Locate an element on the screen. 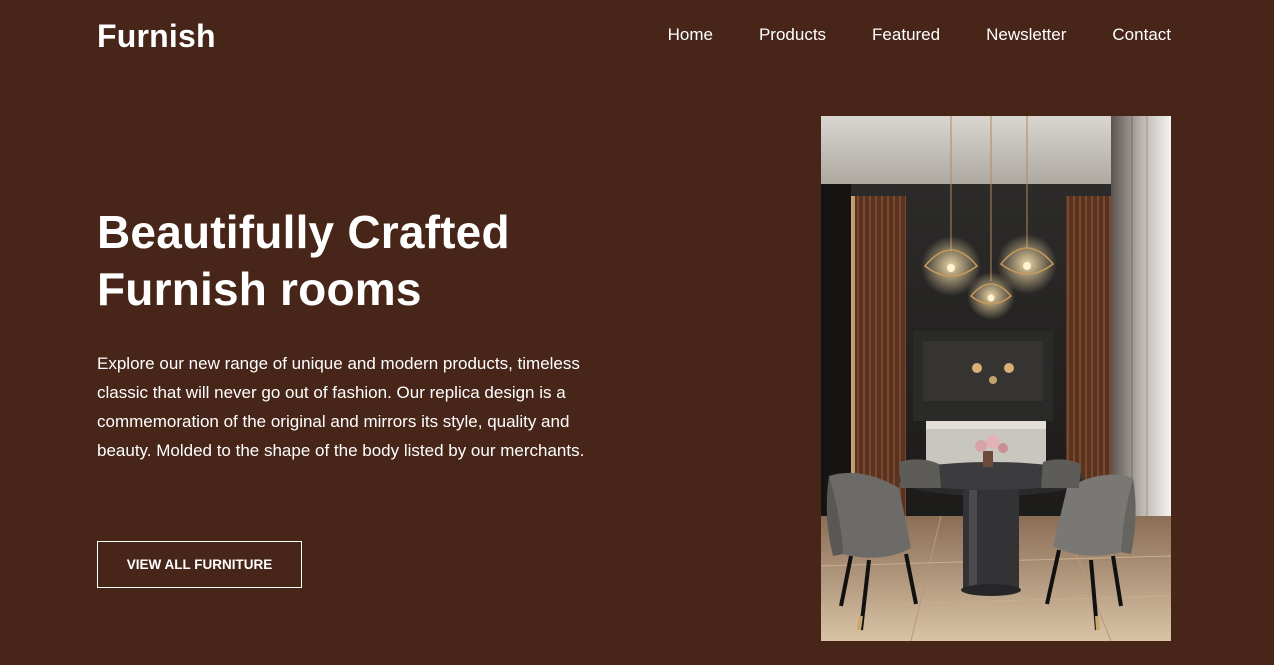 This screenshot has height=665, width=1274. logo: Furnish is located at coordinates (156, 36).